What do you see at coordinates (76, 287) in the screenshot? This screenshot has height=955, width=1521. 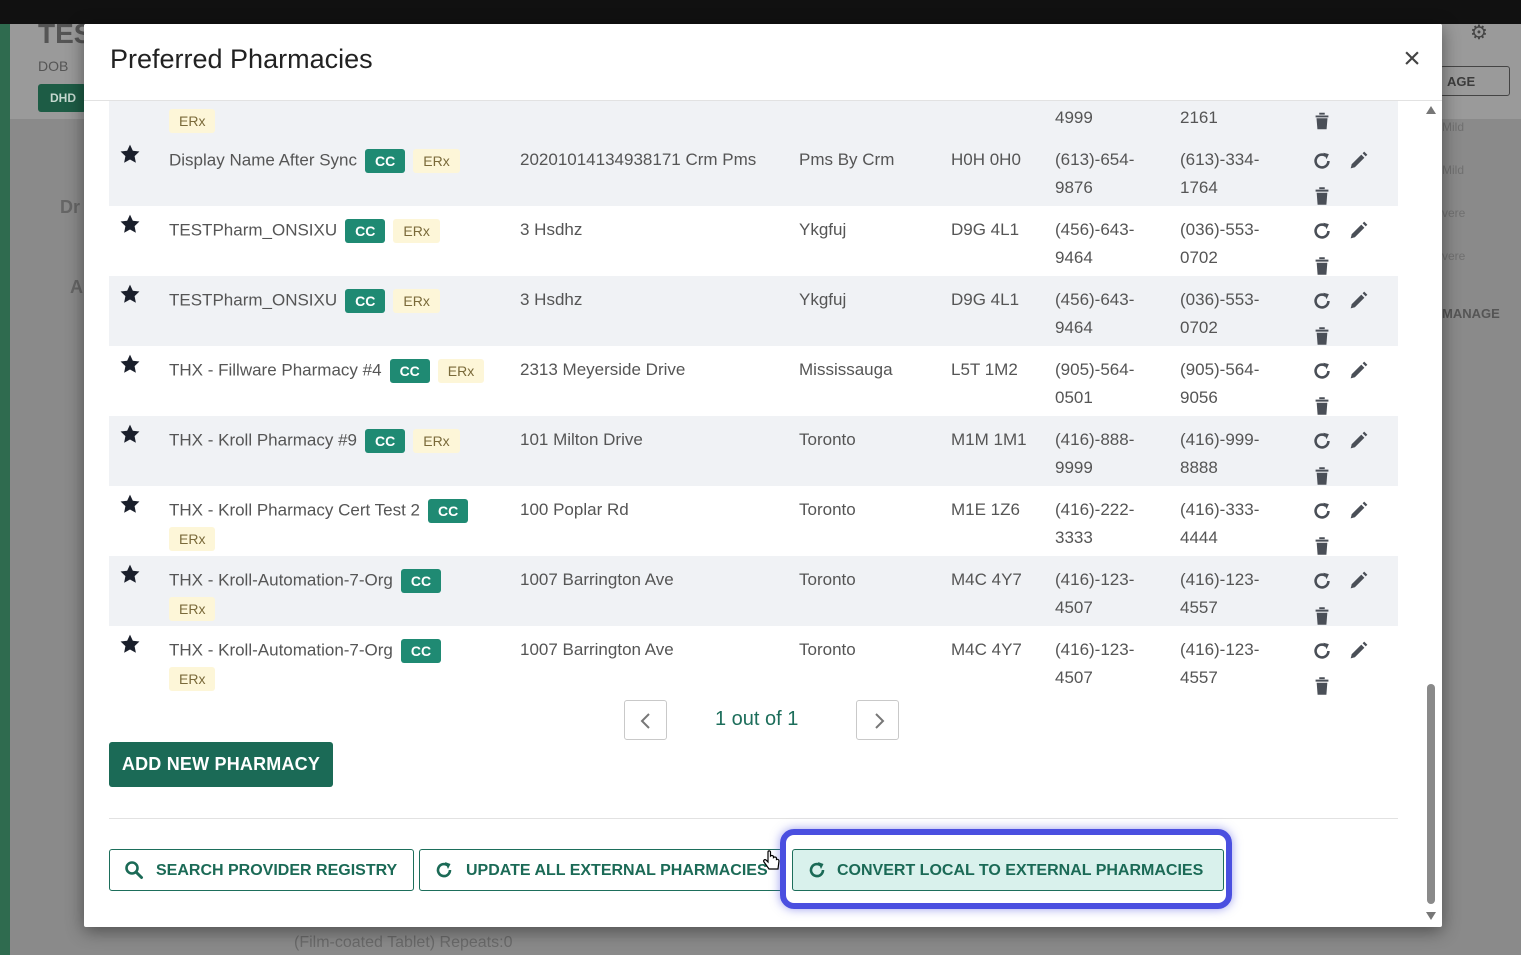 I see `background-section-label: A` at bounding box center [76, 287].